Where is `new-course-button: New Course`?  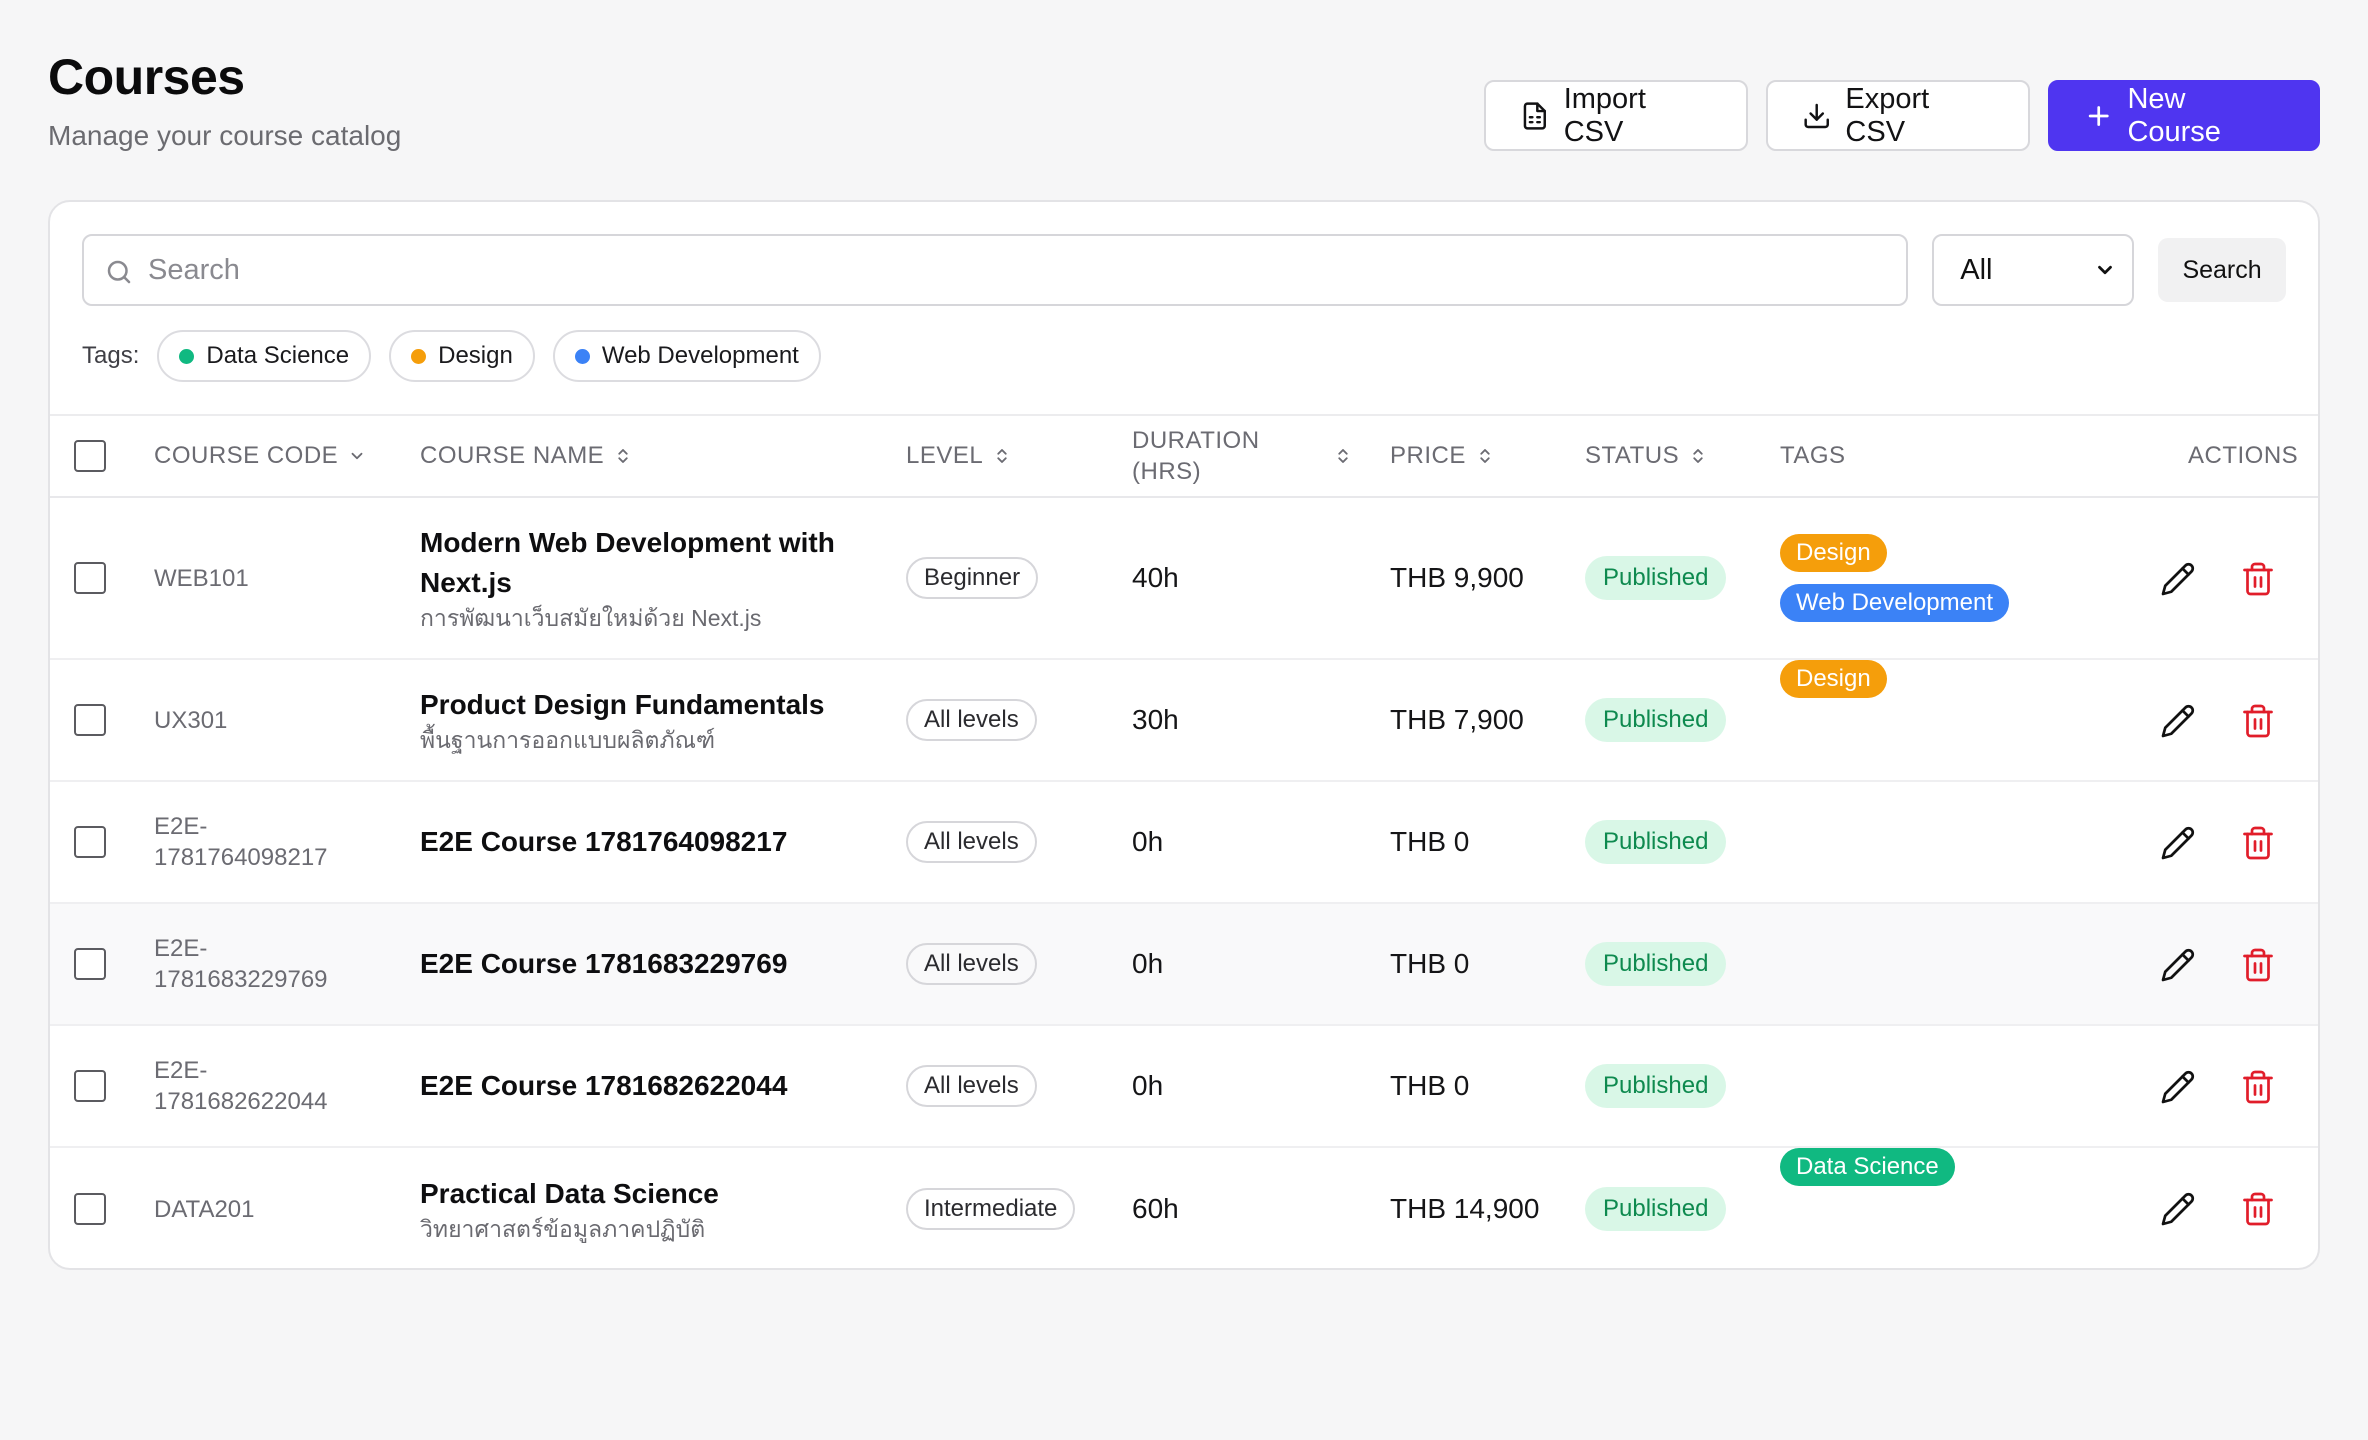 new-course-button: New Course is located at coordinates (2184, 115).